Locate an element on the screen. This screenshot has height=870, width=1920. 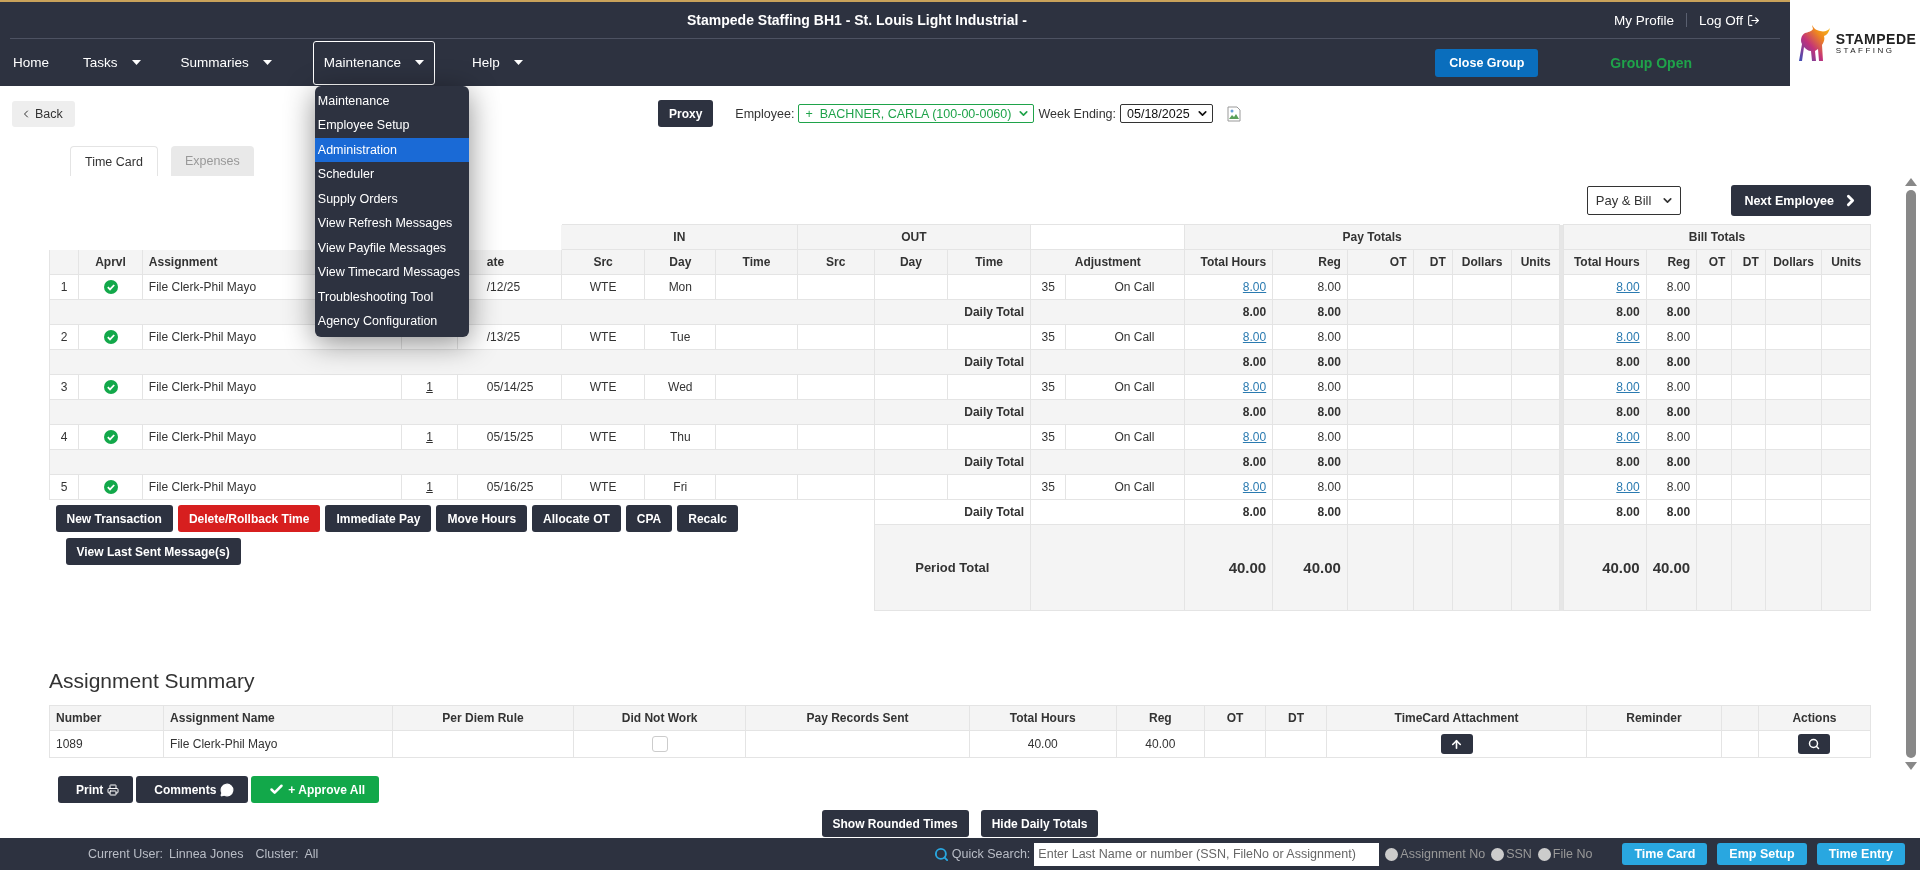
nav-menu-item: Summaries is located at coordinates (226, 62).